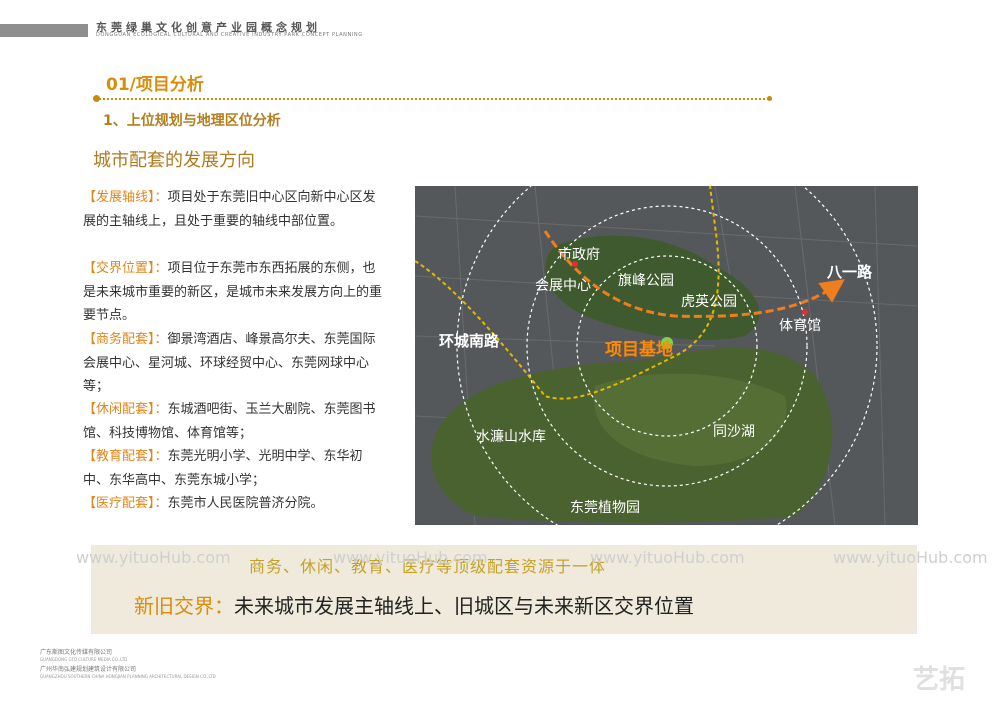  What do you see at coordinates (155, 85) in the screenshot?
I see `section-title: 01/项目分析` at bounding box center [155, 85].